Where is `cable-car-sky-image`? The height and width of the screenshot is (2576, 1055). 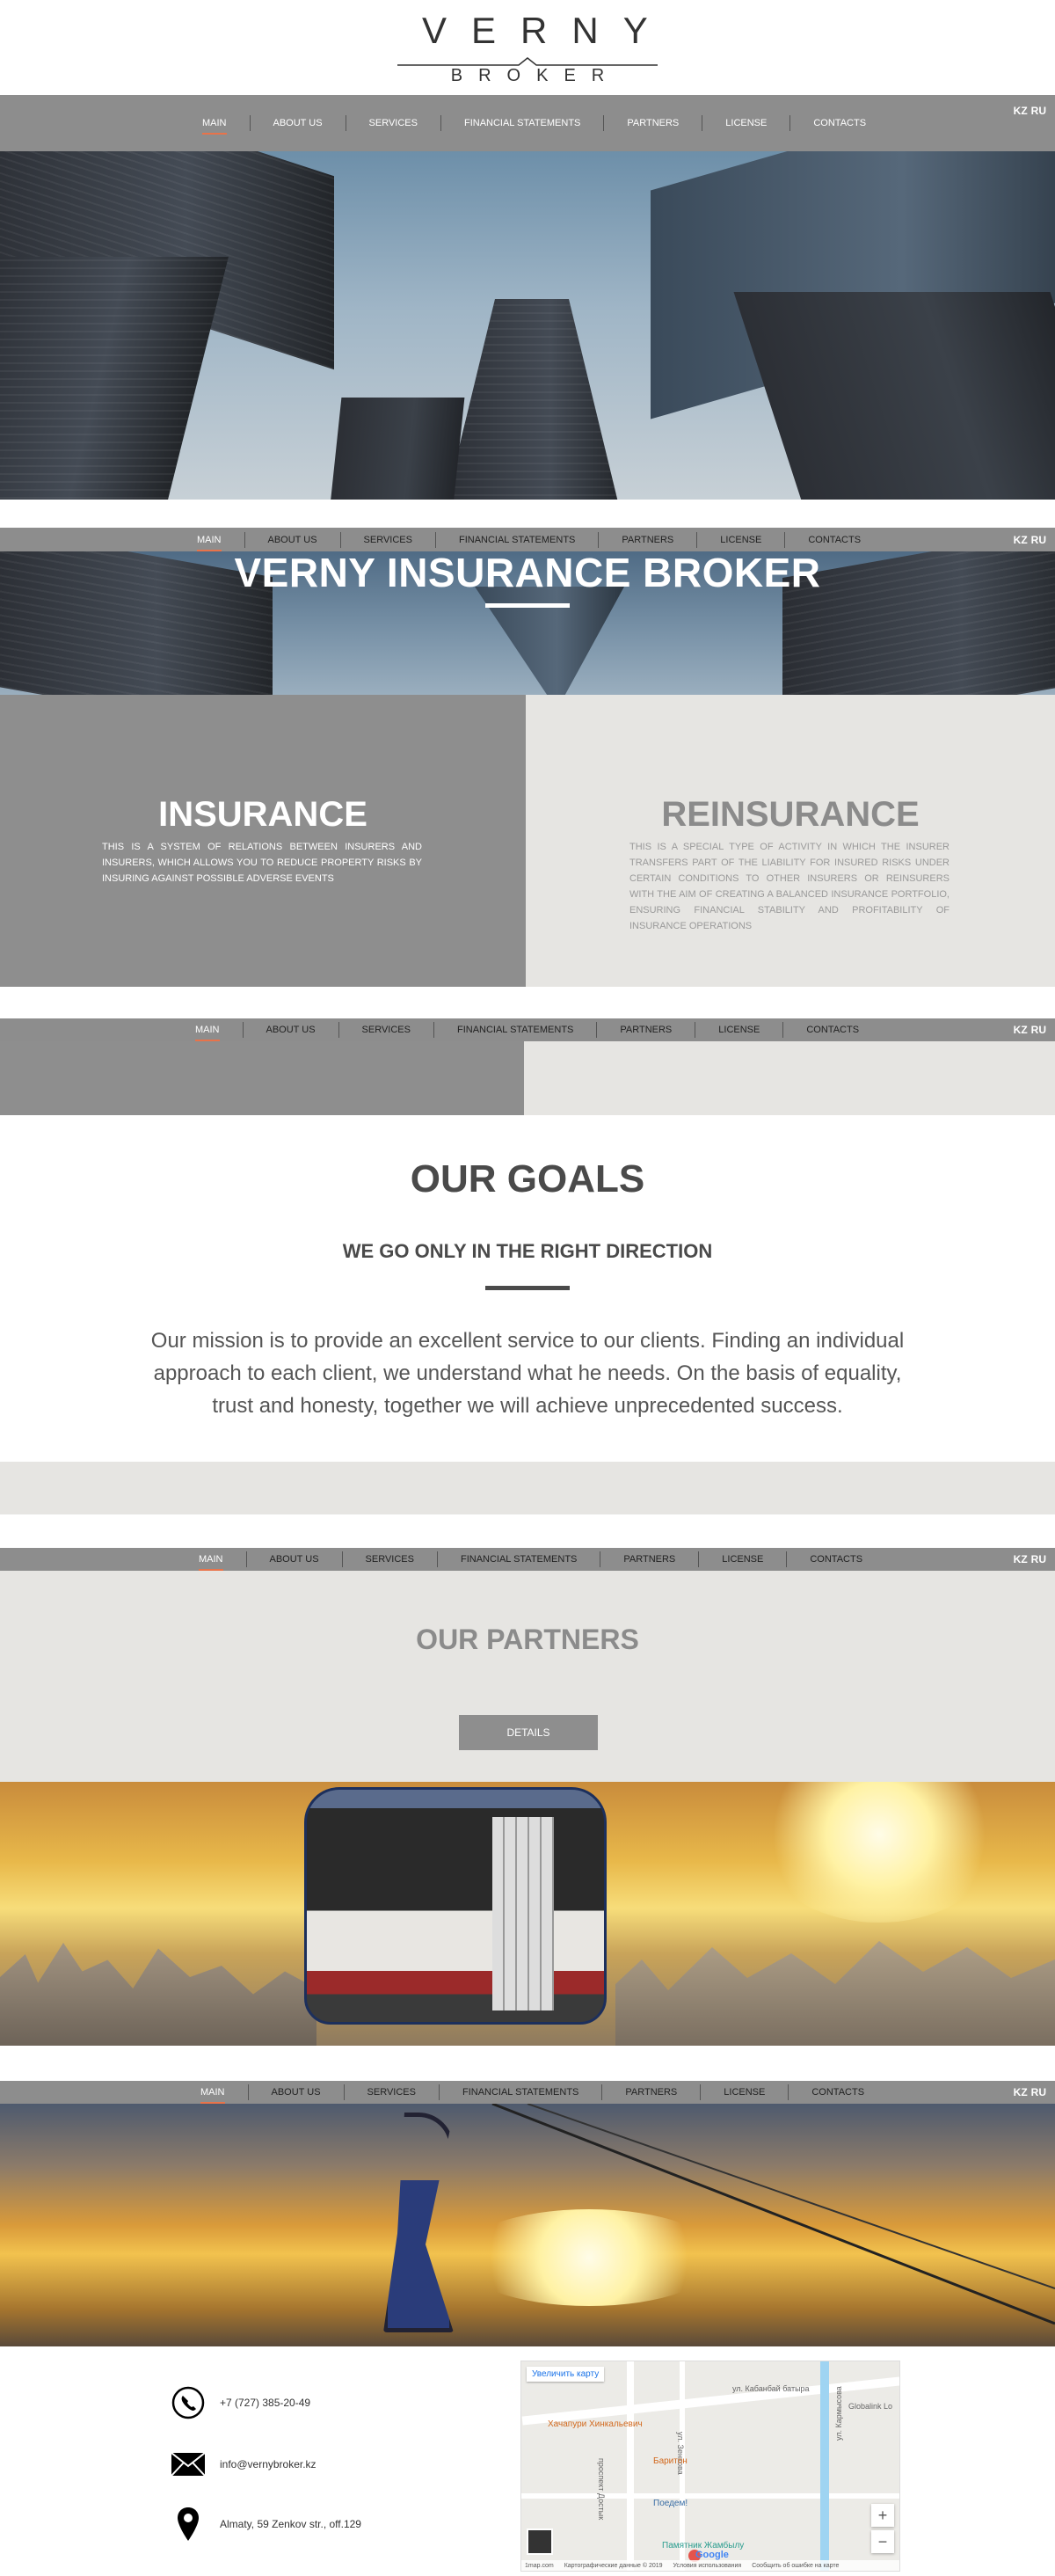 cable-car-sky-image is located at coordinates (527, 2225).